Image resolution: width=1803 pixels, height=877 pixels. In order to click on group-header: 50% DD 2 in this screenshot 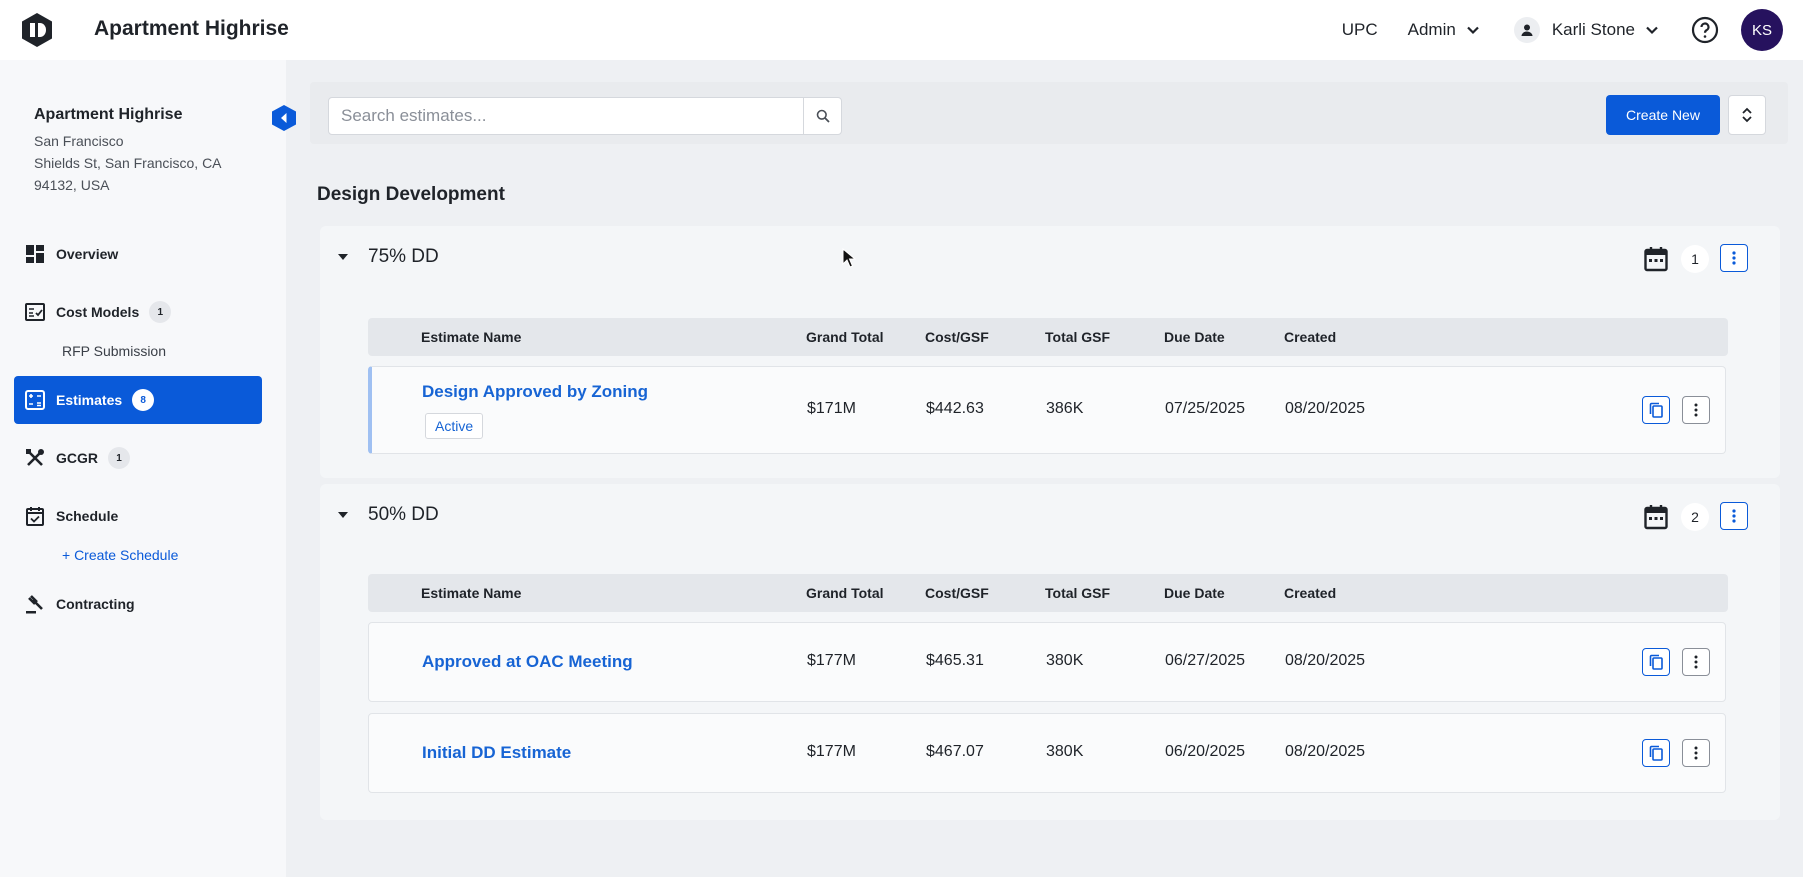, I will do `click(1050, 517)`.